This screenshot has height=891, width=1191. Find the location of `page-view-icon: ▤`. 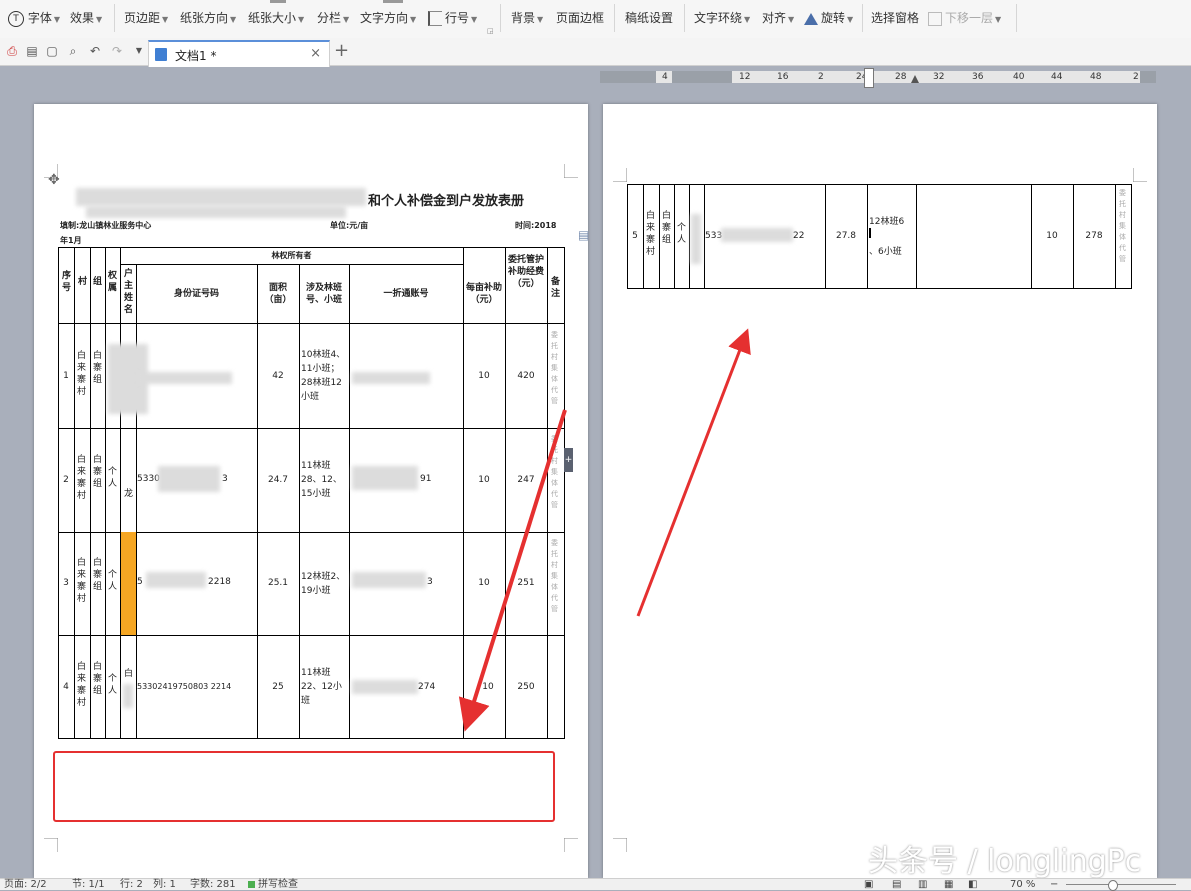

page-view-icon: ▤ is located at coordinates (896, 884).